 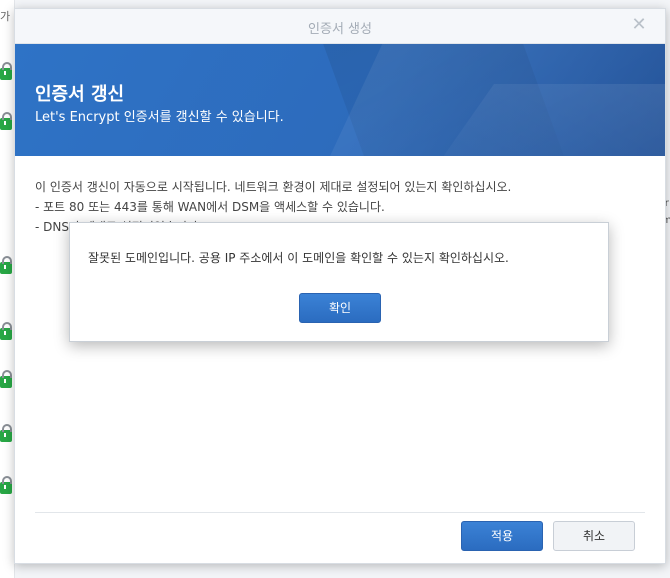 I want to click on close-icon: ✕, so click(x=639, y=25).